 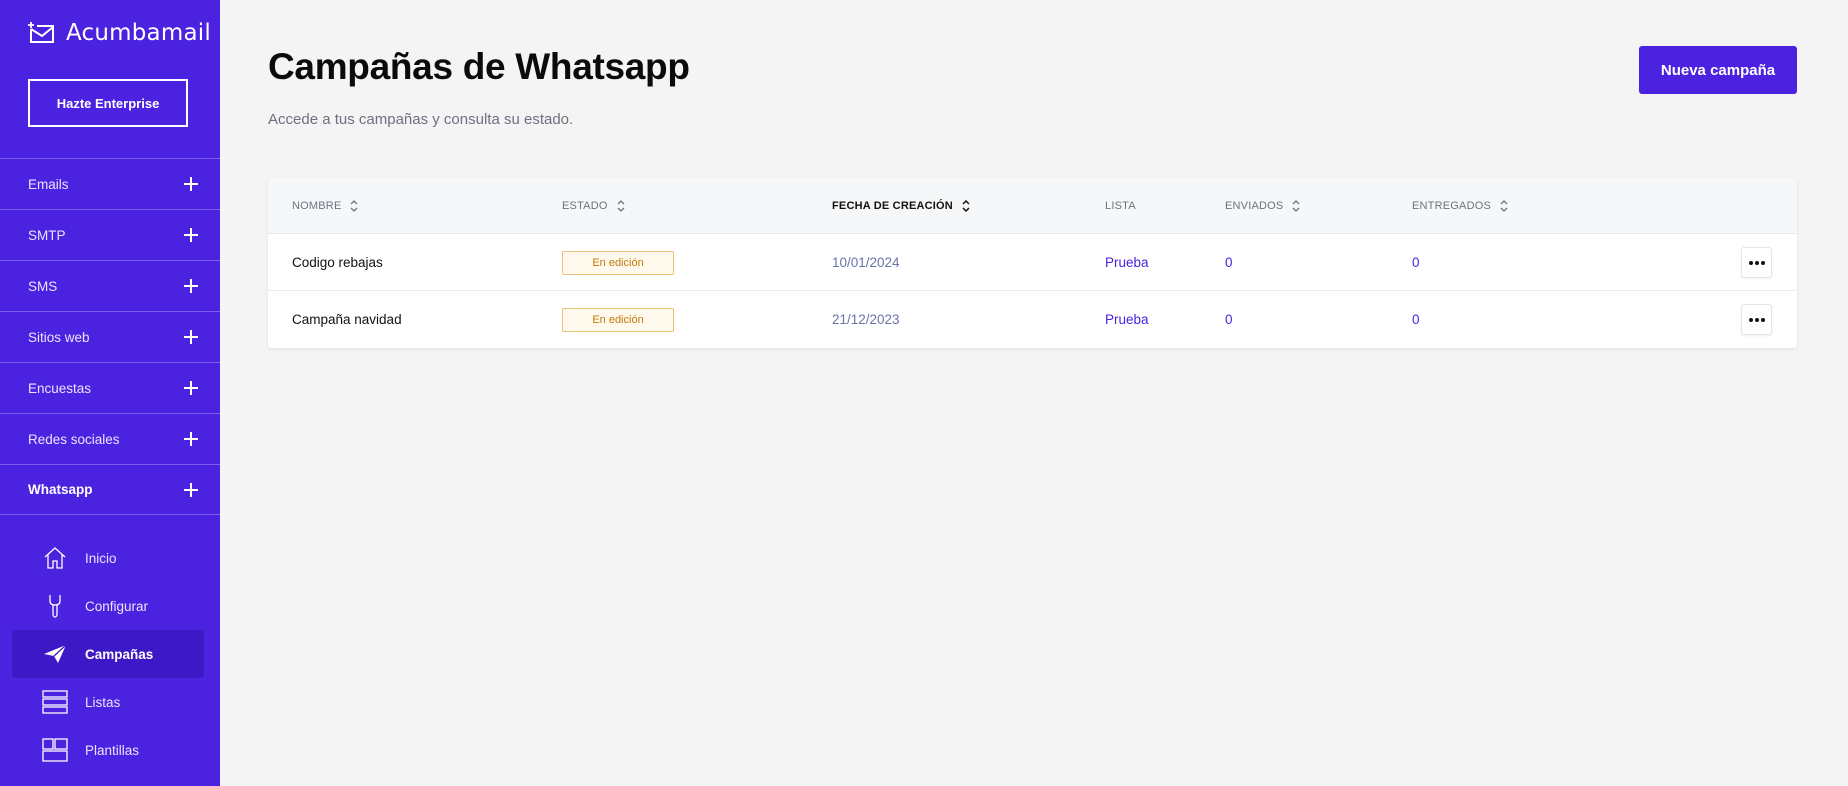 I want to click on new-campaign-button: Nueva campaña, so click(x=1718, y=70).